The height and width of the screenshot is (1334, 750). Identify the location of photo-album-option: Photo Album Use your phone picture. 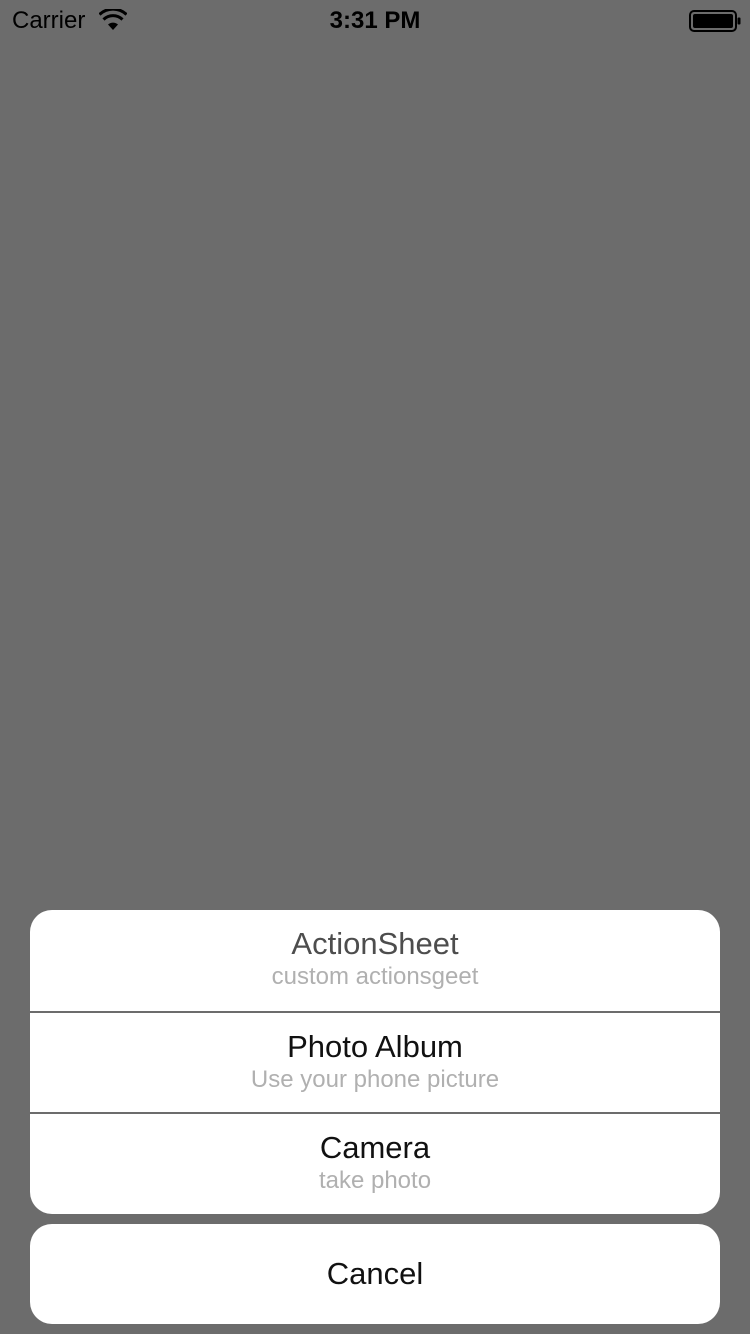
(375, 1061).